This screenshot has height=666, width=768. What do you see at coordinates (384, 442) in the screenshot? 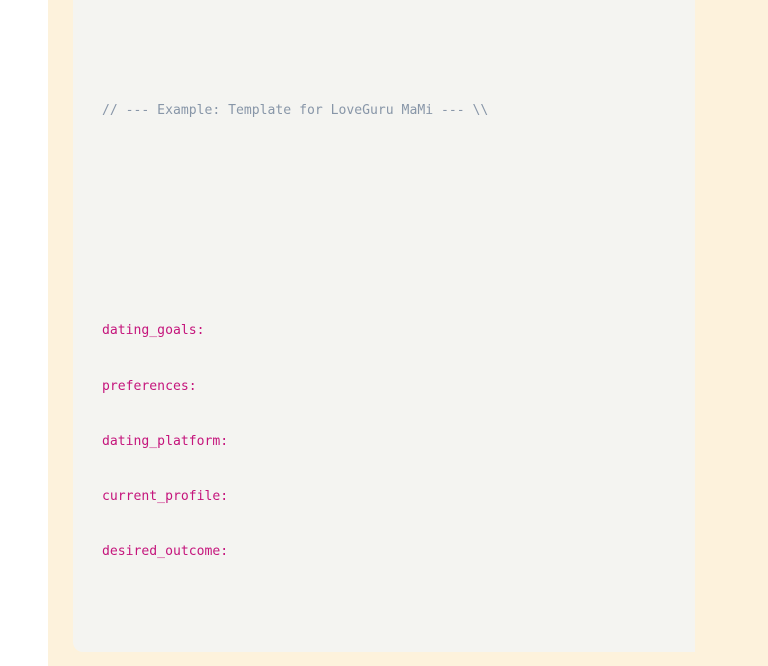
I see `template-key-dating-platform: dating_platform:` at bounding box center [384, 442].